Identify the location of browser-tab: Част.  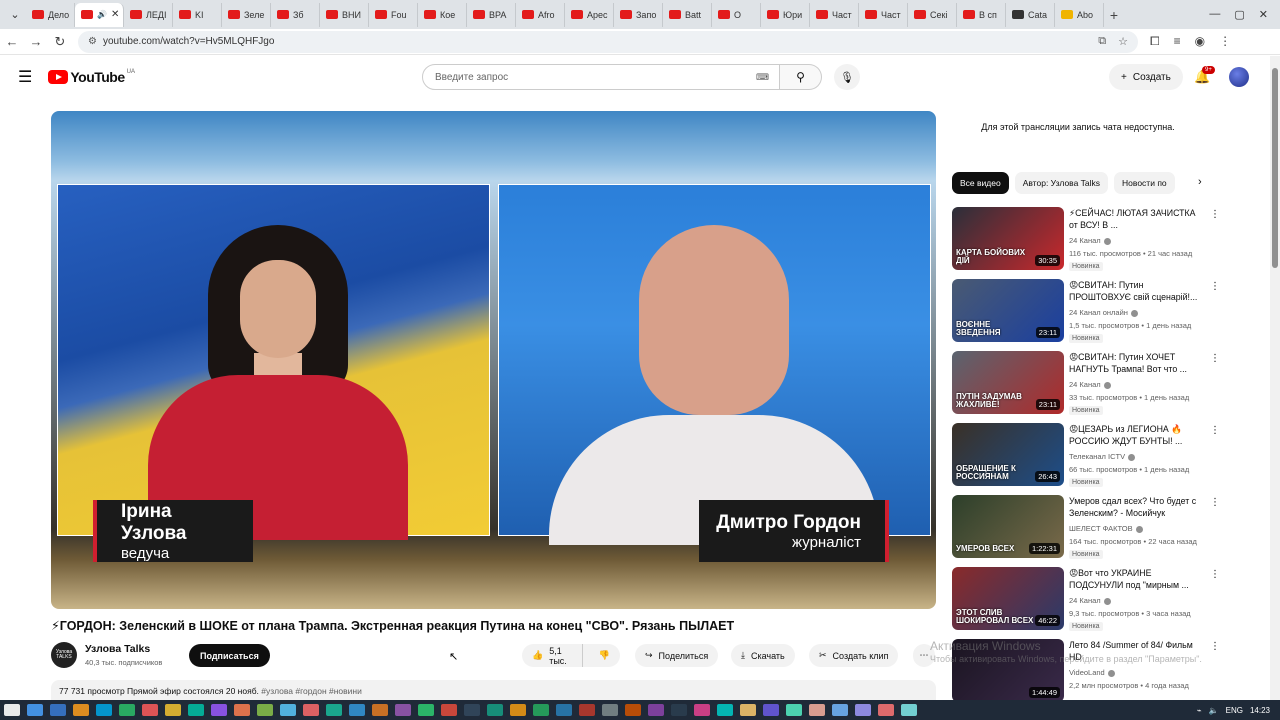
(834, 14).